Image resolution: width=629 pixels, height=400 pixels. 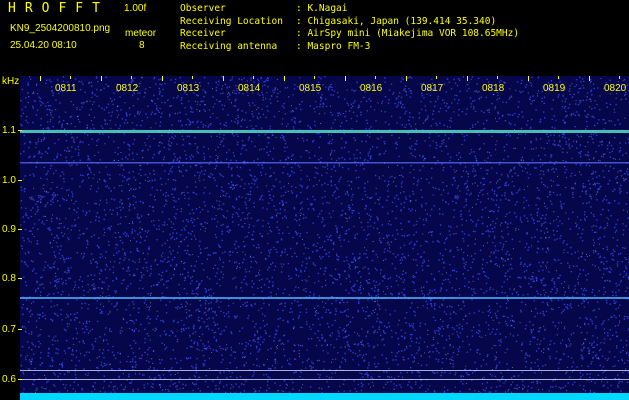 What do you see at coordinates (10, 81) in the screenshot?
I see `y-unit-label: kHz` at bounding box center [10, 81].